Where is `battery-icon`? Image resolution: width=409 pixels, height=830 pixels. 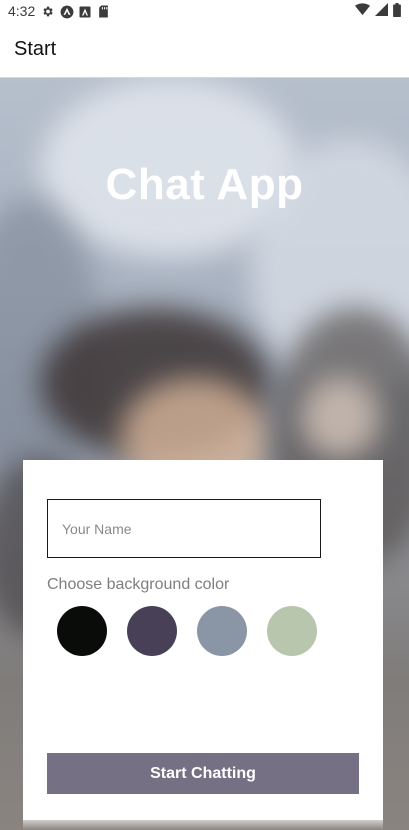
battery-icon is located at coordinates (397, 11).